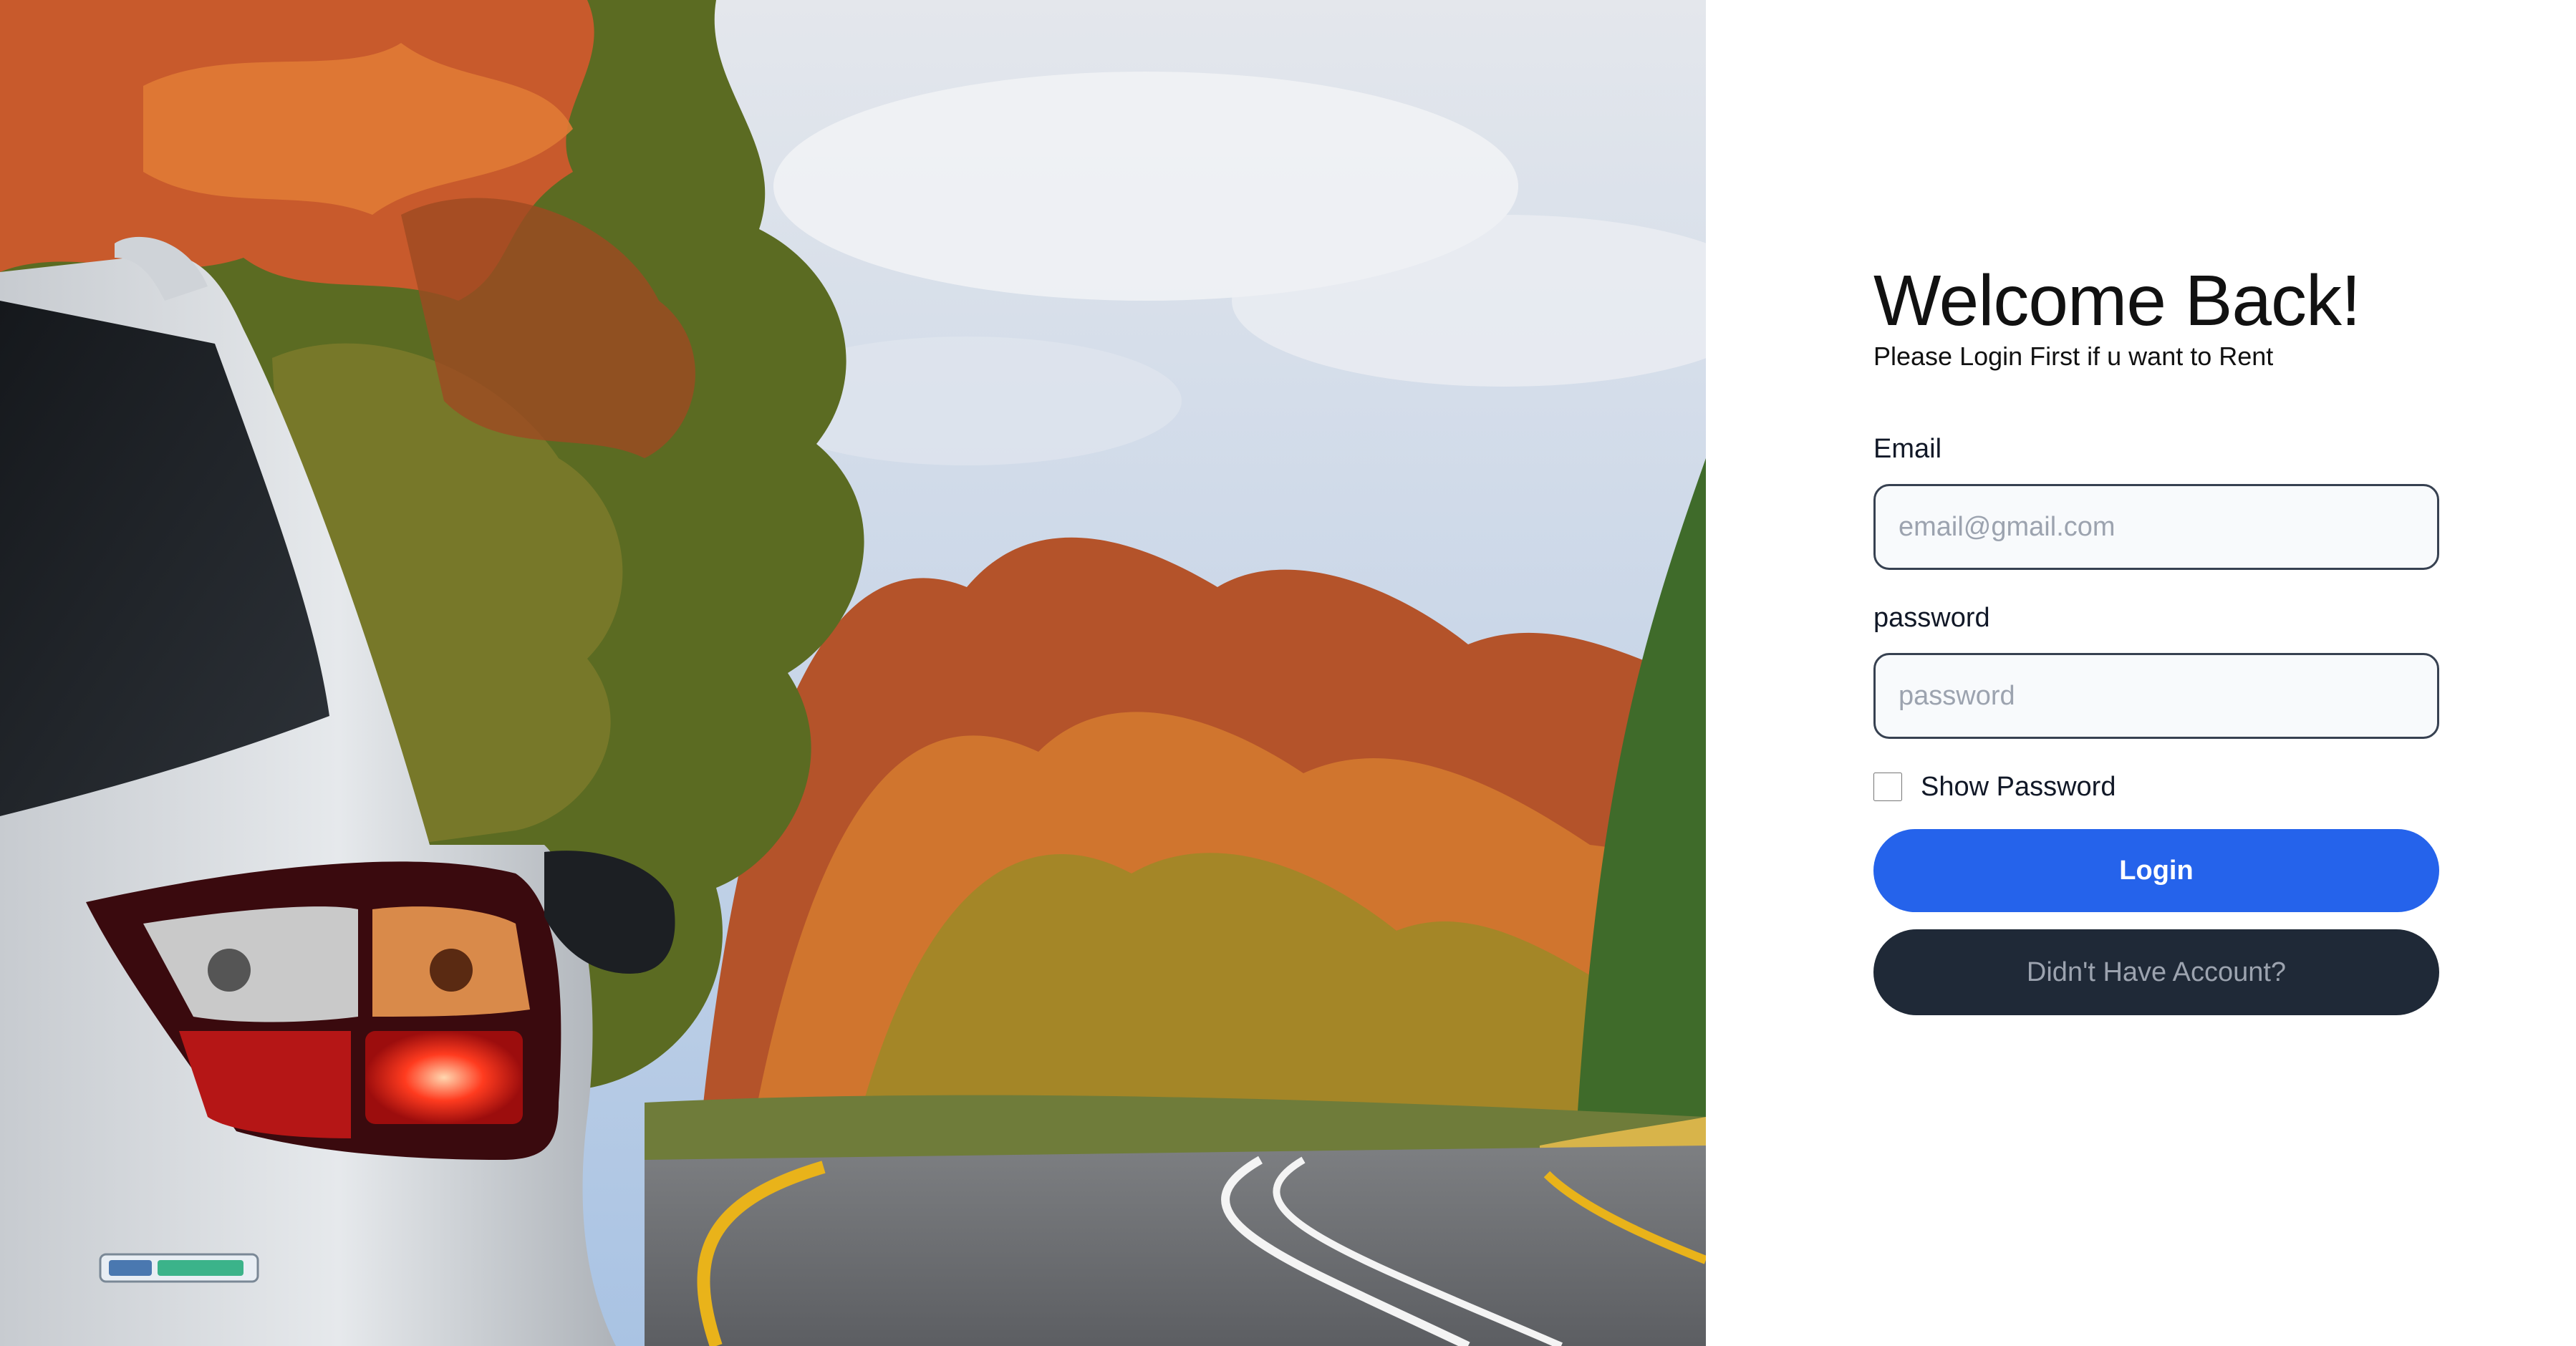 Image resolution: width=2576 pixels, height=1346 pixels. I want to click on show-password-checkbox, so click(1888, 787).